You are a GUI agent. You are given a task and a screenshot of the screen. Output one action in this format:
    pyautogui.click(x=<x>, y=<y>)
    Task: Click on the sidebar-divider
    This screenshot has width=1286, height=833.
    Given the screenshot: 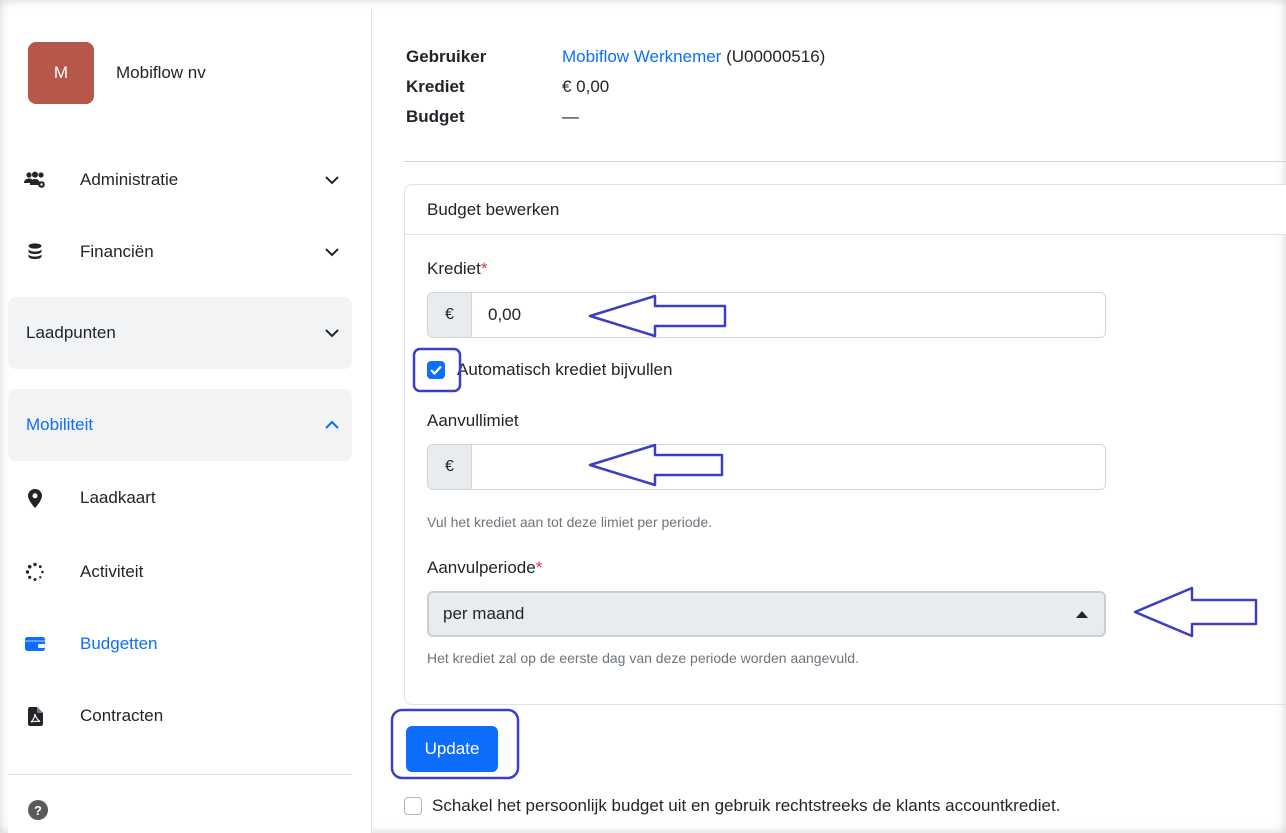 What is the action you would take?
    pyautogui.click(x=180, y=774)
    